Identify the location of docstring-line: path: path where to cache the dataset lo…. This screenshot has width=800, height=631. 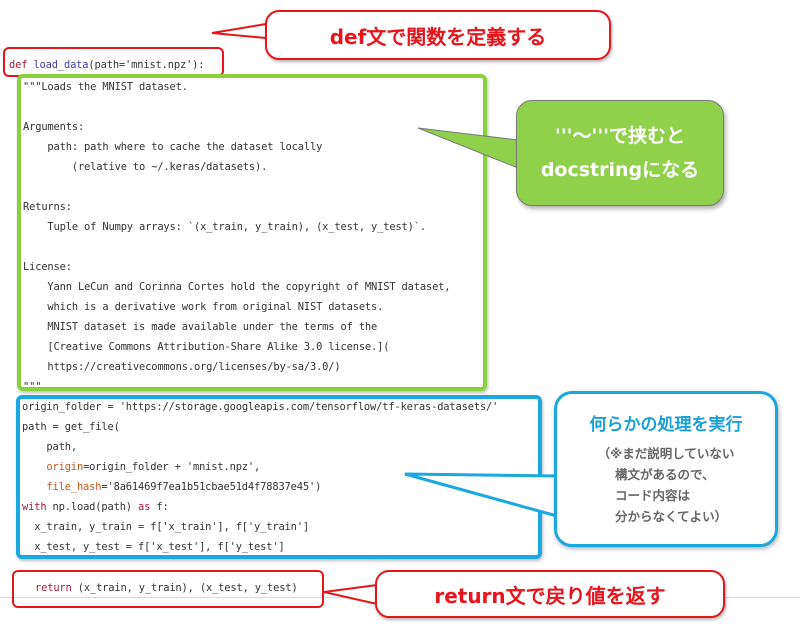
(173, 147).